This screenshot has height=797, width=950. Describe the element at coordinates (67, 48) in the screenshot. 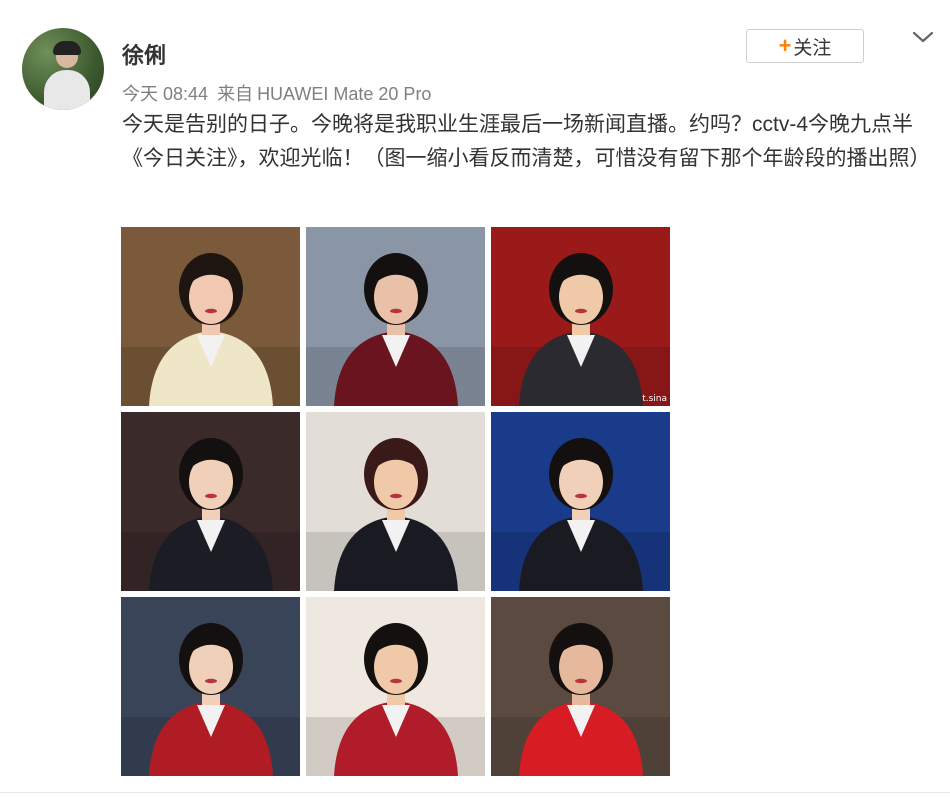

I see `avatar-figure-hair` at that location.